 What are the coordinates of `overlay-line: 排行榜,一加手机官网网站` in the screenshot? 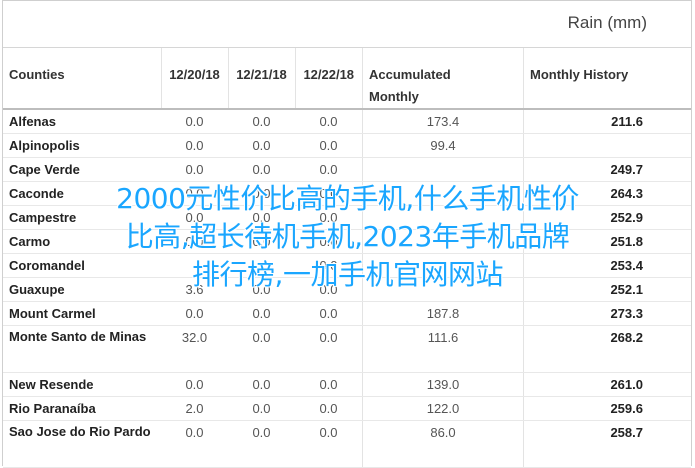 It's located at (347, 274).